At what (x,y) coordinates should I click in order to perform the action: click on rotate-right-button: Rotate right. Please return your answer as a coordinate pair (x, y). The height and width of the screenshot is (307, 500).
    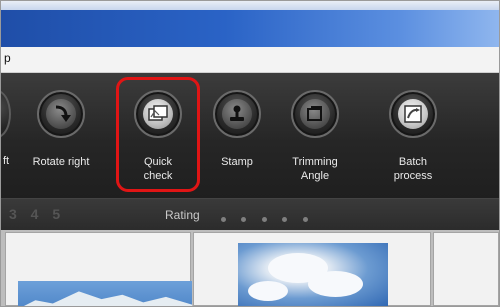
    Looking at the image, I should click on (61, 135).